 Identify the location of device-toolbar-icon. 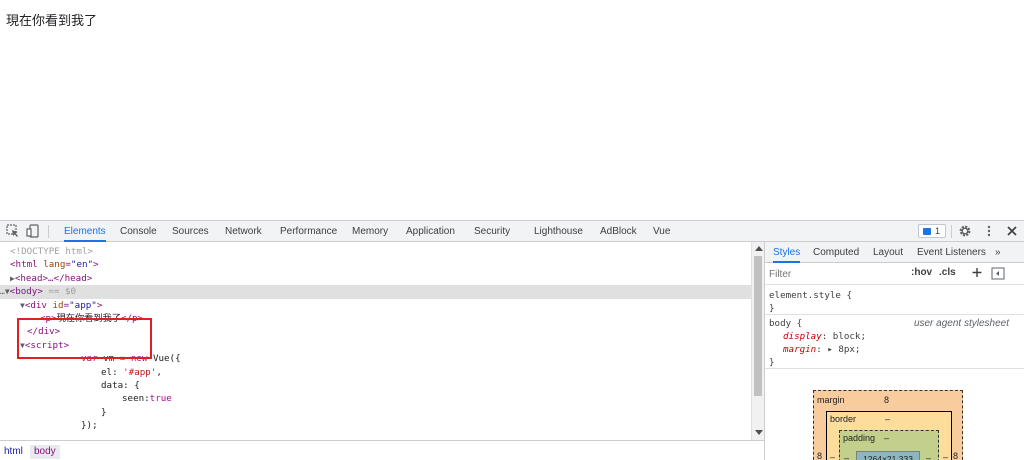
(33, 231).